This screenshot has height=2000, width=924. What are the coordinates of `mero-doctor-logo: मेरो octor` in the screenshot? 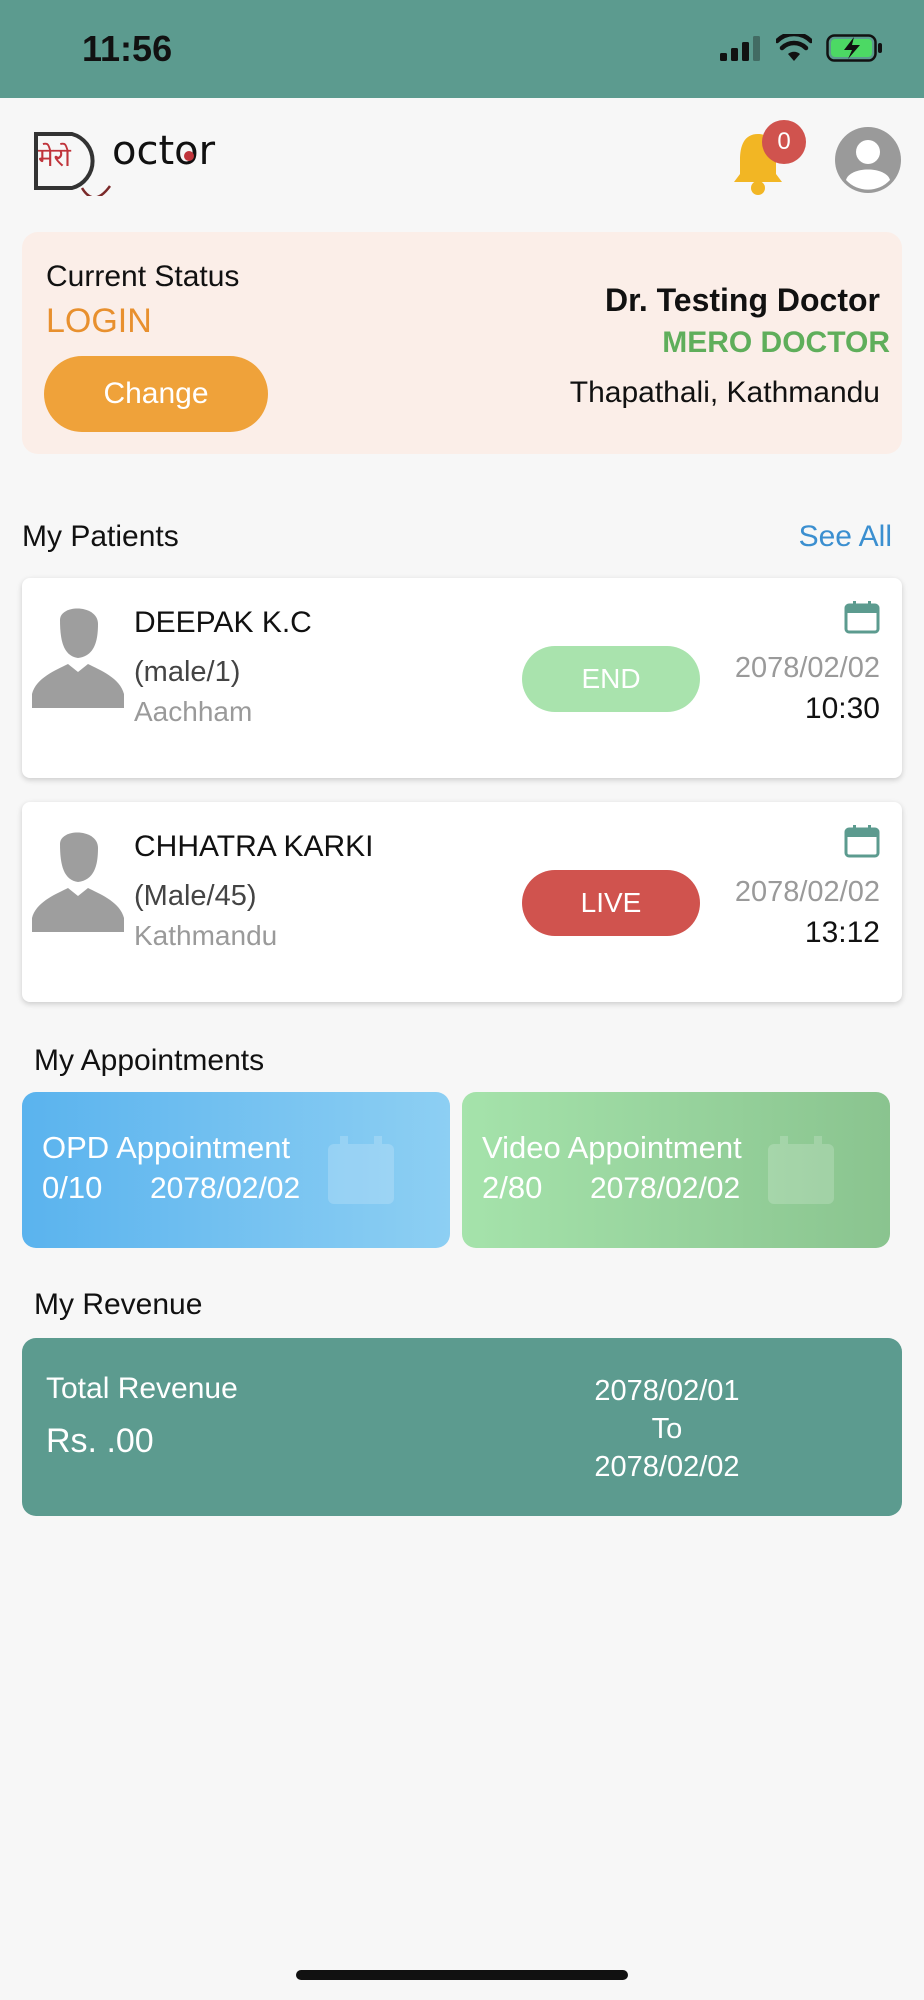 It's located at (125, 162).